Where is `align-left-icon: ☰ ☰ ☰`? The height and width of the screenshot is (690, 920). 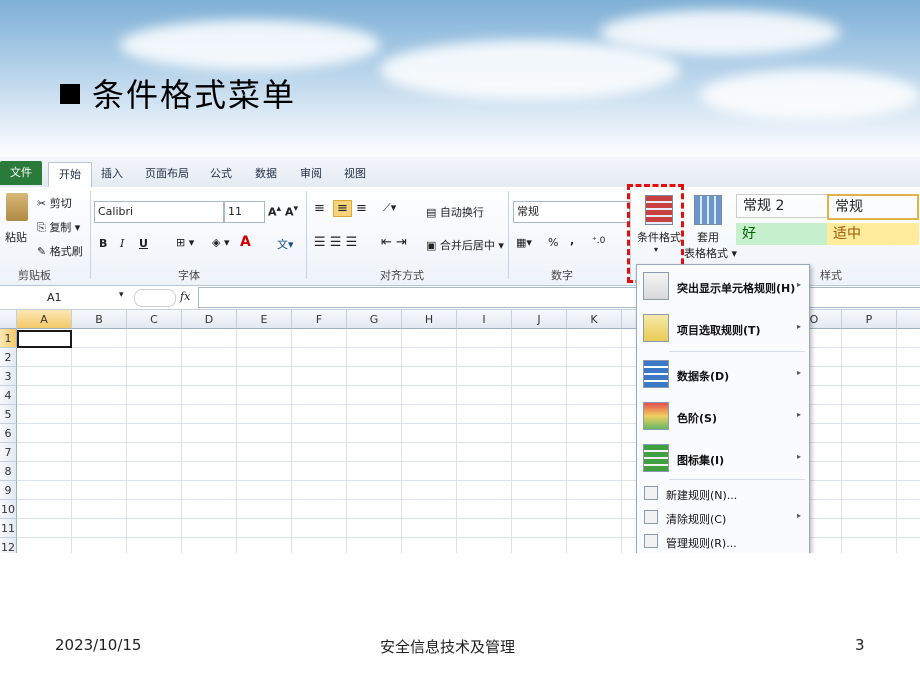
align-left-icon: ☰ ☰ ☰ is located at coordinates (335, 242).